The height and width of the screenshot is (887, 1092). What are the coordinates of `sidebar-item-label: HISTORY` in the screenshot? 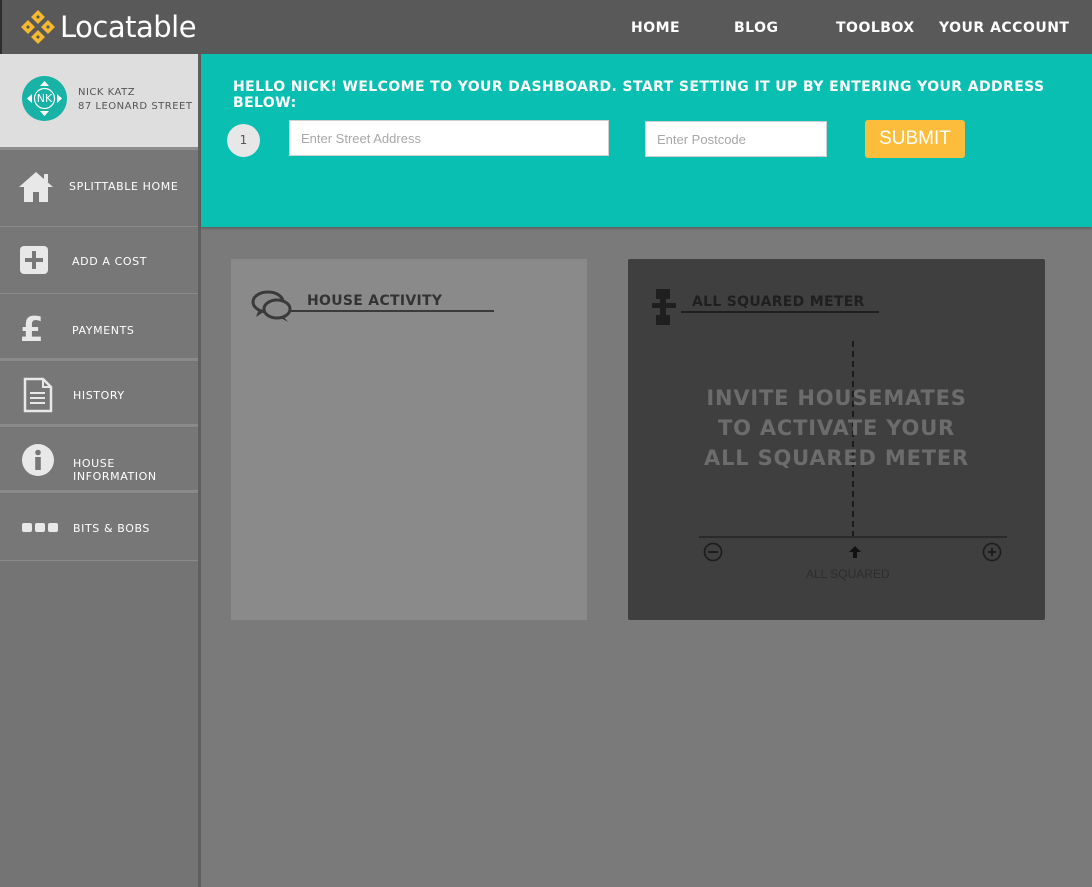 It's located at (99, 395).